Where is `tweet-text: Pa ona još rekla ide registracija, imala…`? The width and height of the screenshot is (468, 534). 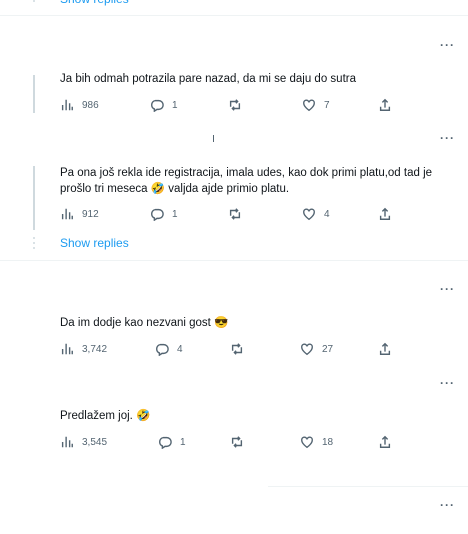 tweet-text: Pa ona još rekla ide registracija, imala… is located at coordinates (246, 181).